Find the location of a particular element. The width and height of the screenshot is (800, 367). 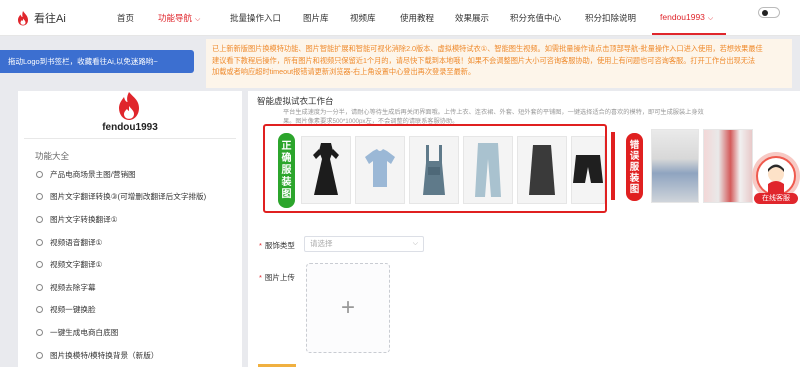

nav-user-menu: fendou1993 ⌵ is located at coordinates (686, 17).